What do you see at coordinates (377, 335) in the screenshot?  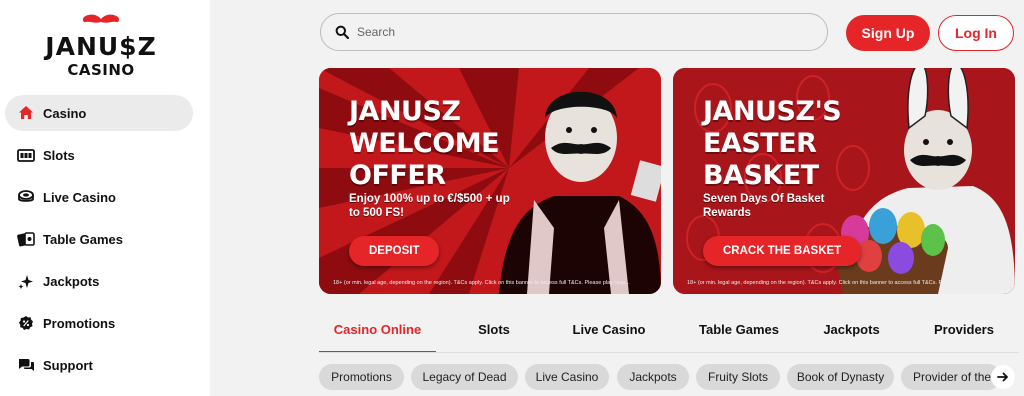 I see `tab-casino-online: Casino Online` at bounding box center [377, 335].